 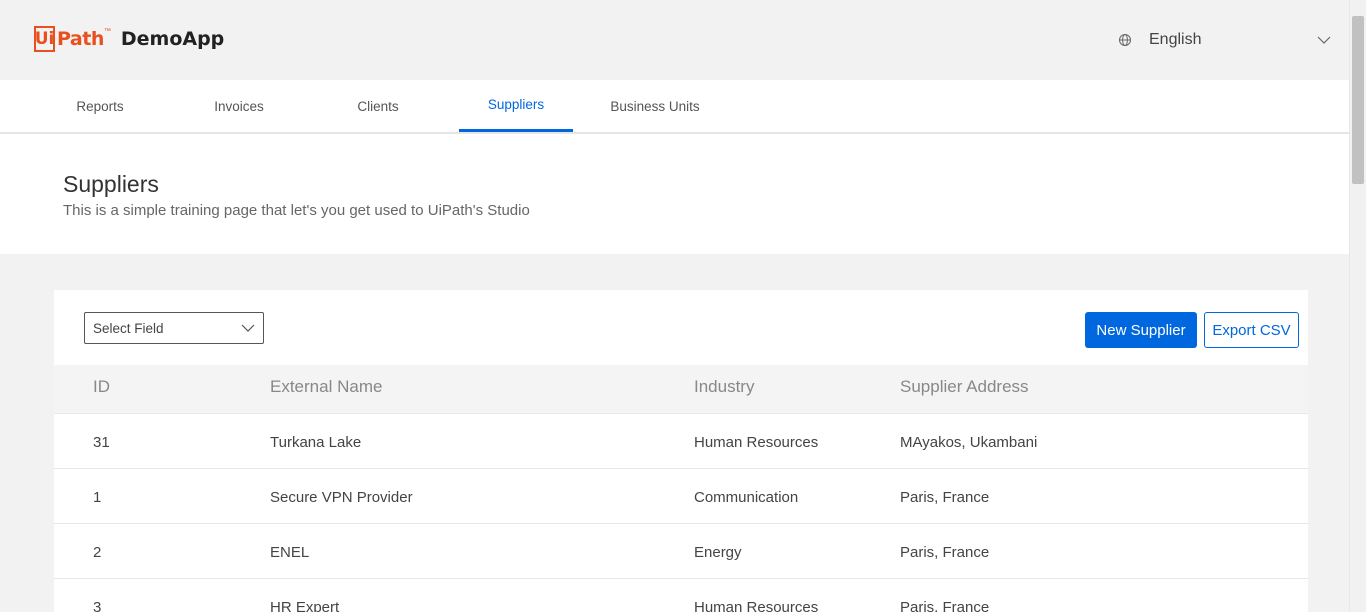 What do you see at coordinates (969, 442) in the screenshot?
I see `cell-supplier-address: MAyakos, Ukambani` at bounding box center [969, 442].